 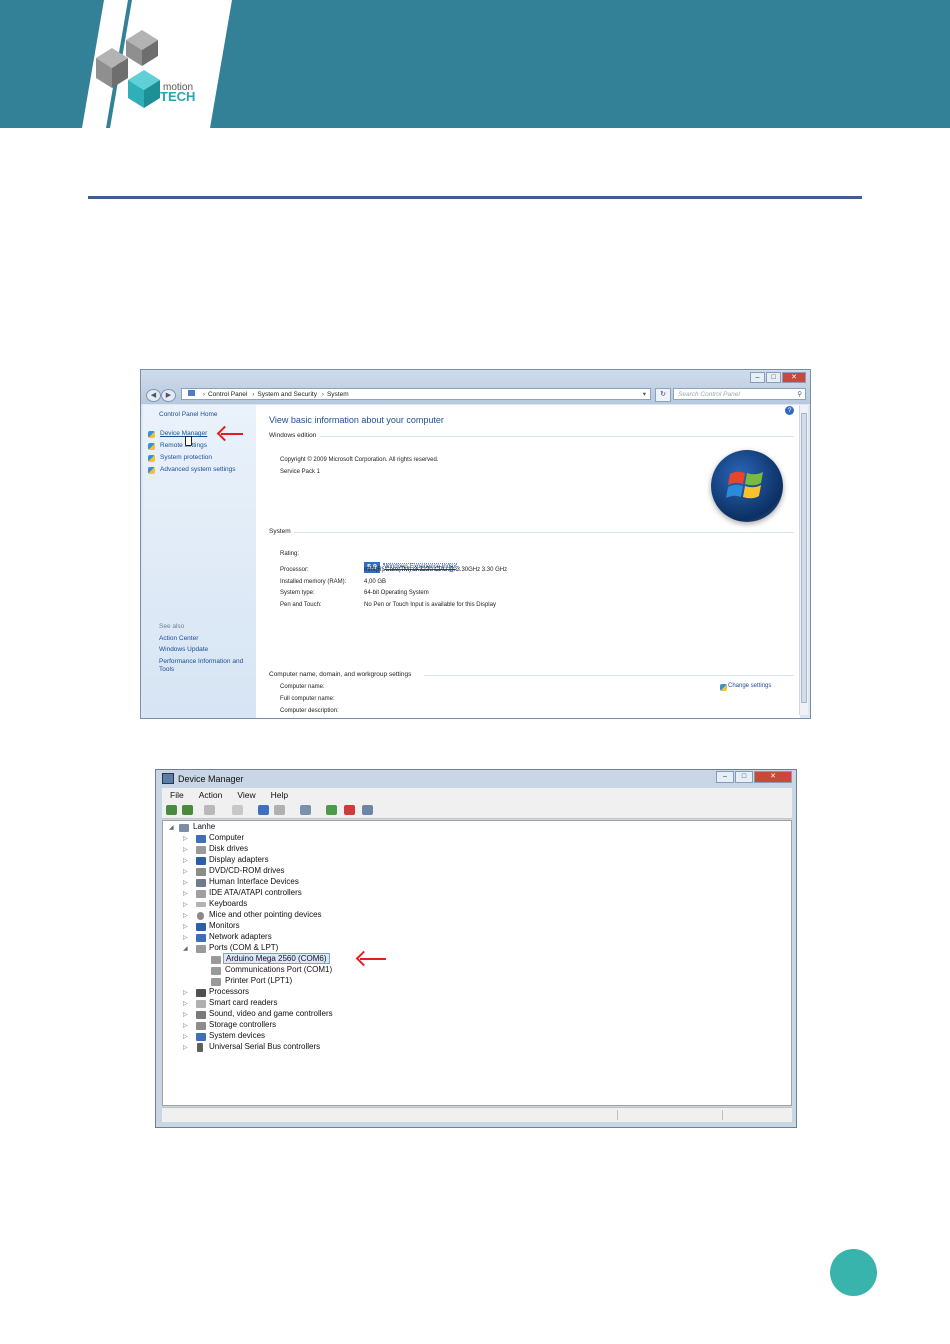 I want to click on tree-item: Storage controllers, so click(x=242, y=1024).